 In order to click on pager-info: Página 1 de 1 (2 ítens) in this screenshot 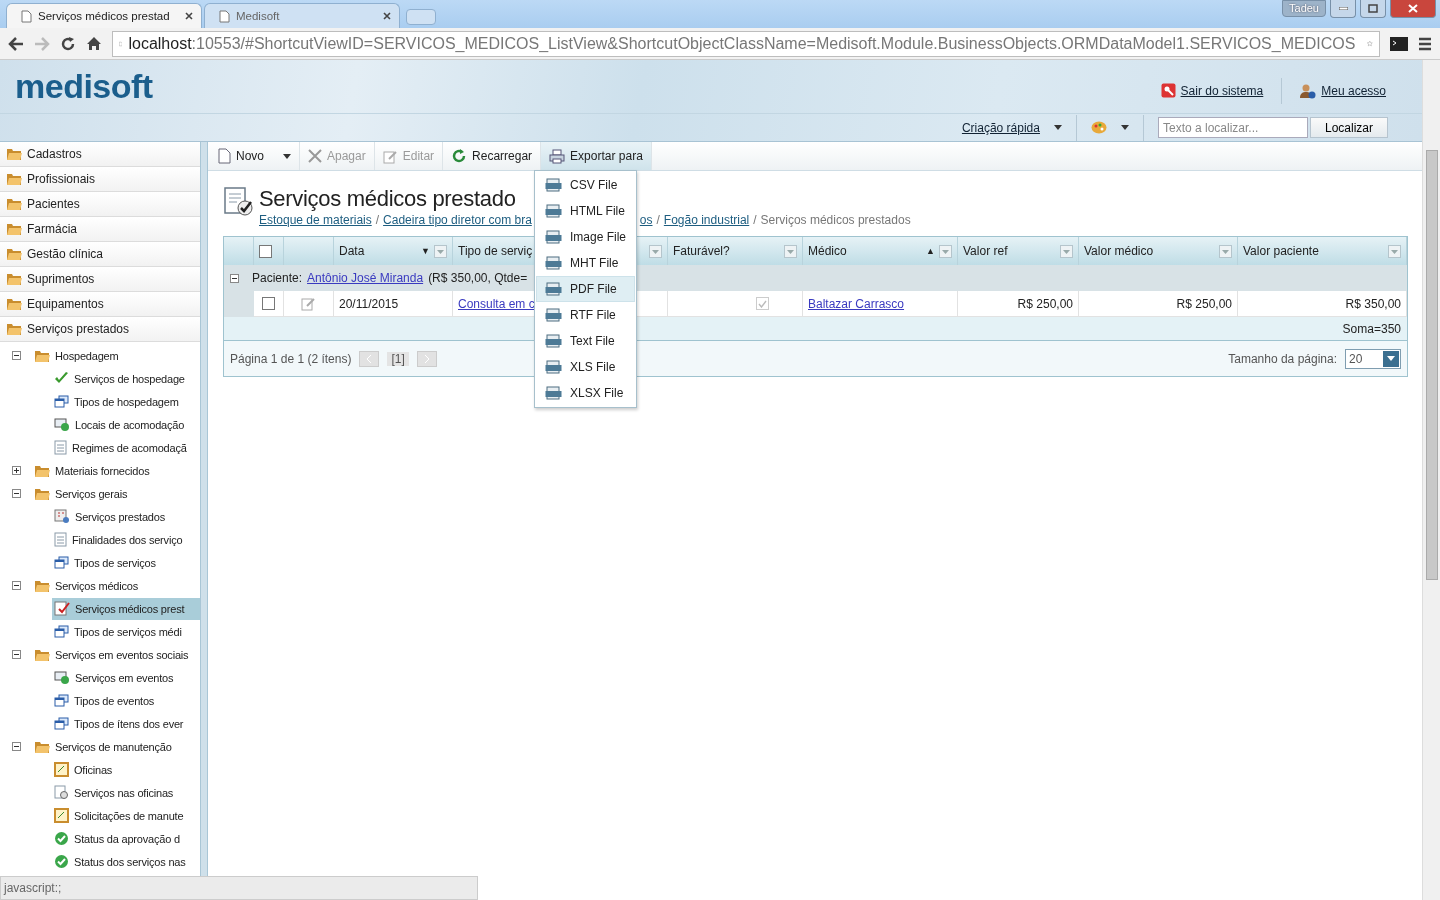, I will do `click(291, 358)`.